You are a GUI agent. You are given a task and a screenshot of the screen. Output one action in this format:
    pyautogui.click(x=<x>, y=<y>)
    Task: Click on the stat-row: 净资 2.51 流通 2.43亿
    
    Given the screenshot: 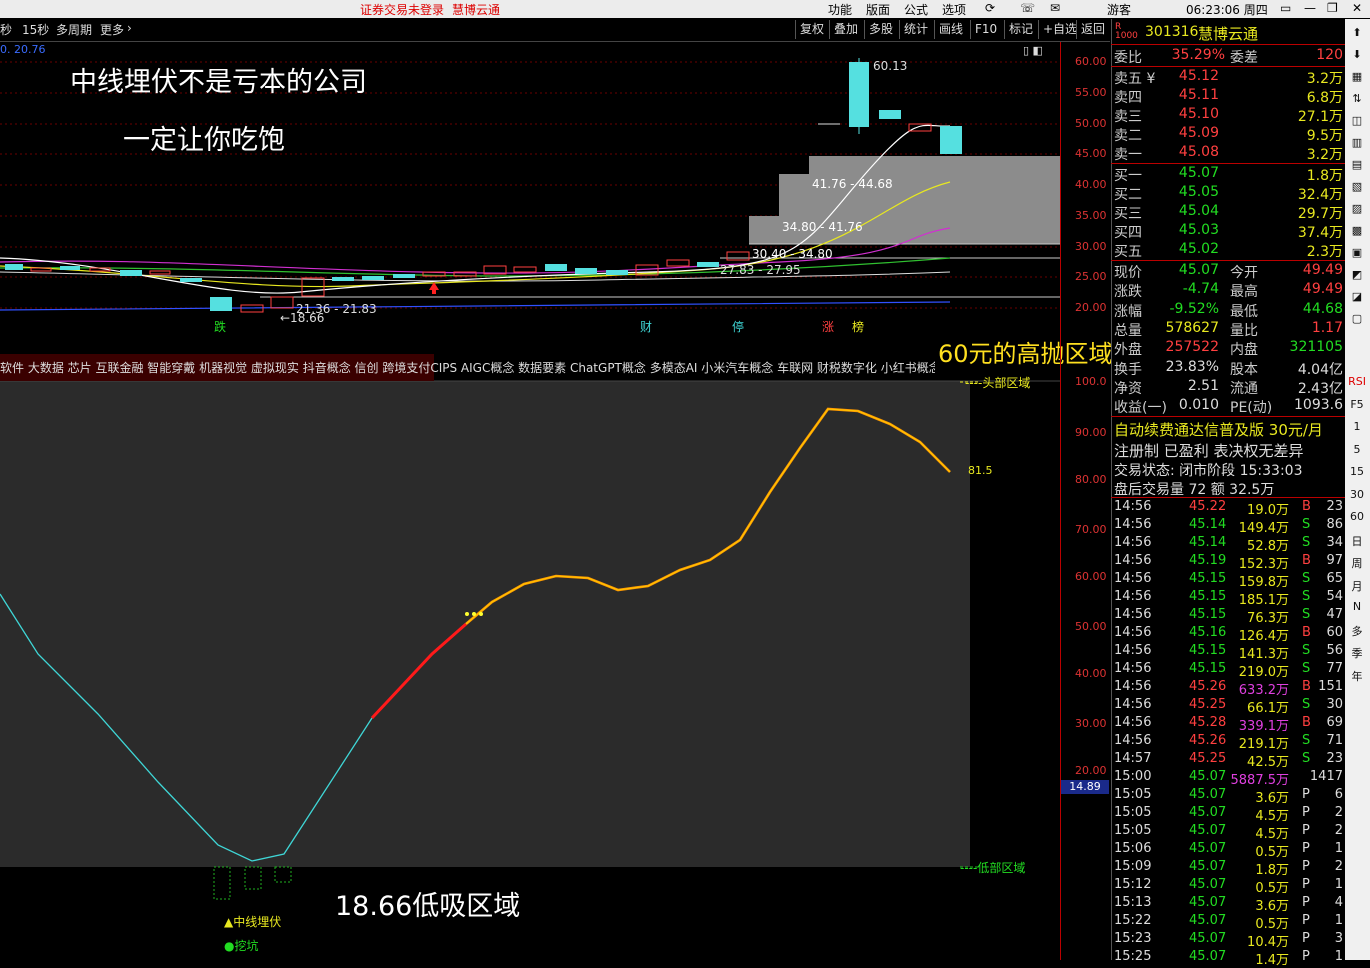 What is the action you would take?
    pyautogui.click(x=1228, y=387)
    